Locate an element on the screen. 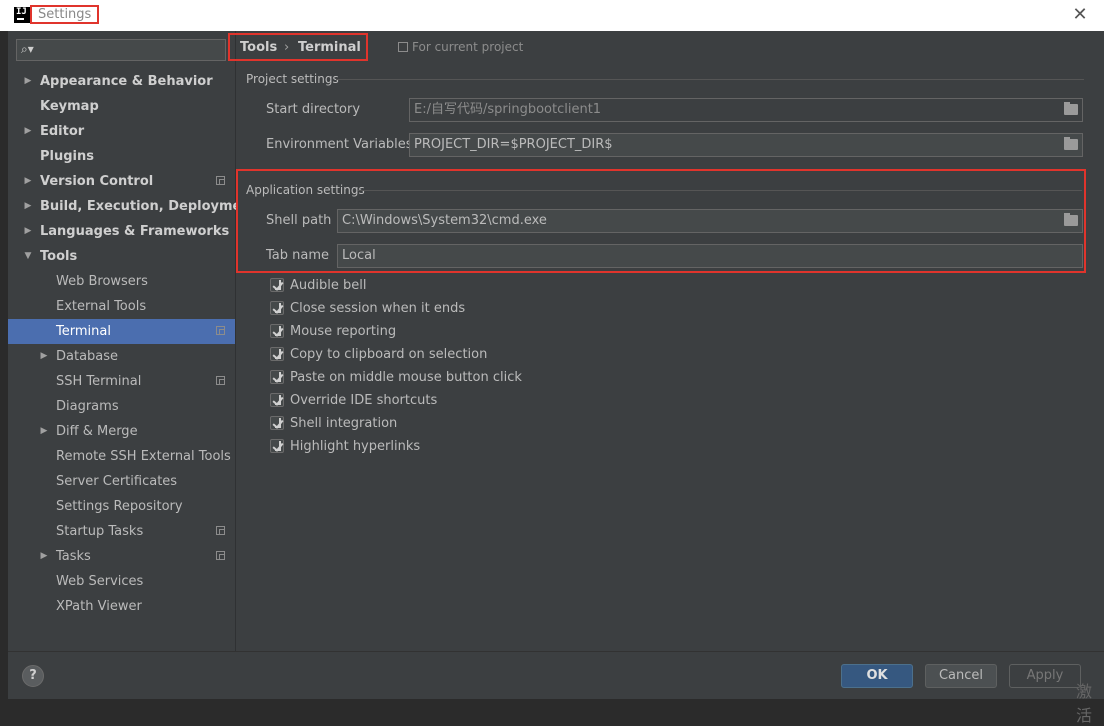  sidebar-item-languages-frameworks: ▶ Languages & Frameworks is located at coordinates (121, 231).